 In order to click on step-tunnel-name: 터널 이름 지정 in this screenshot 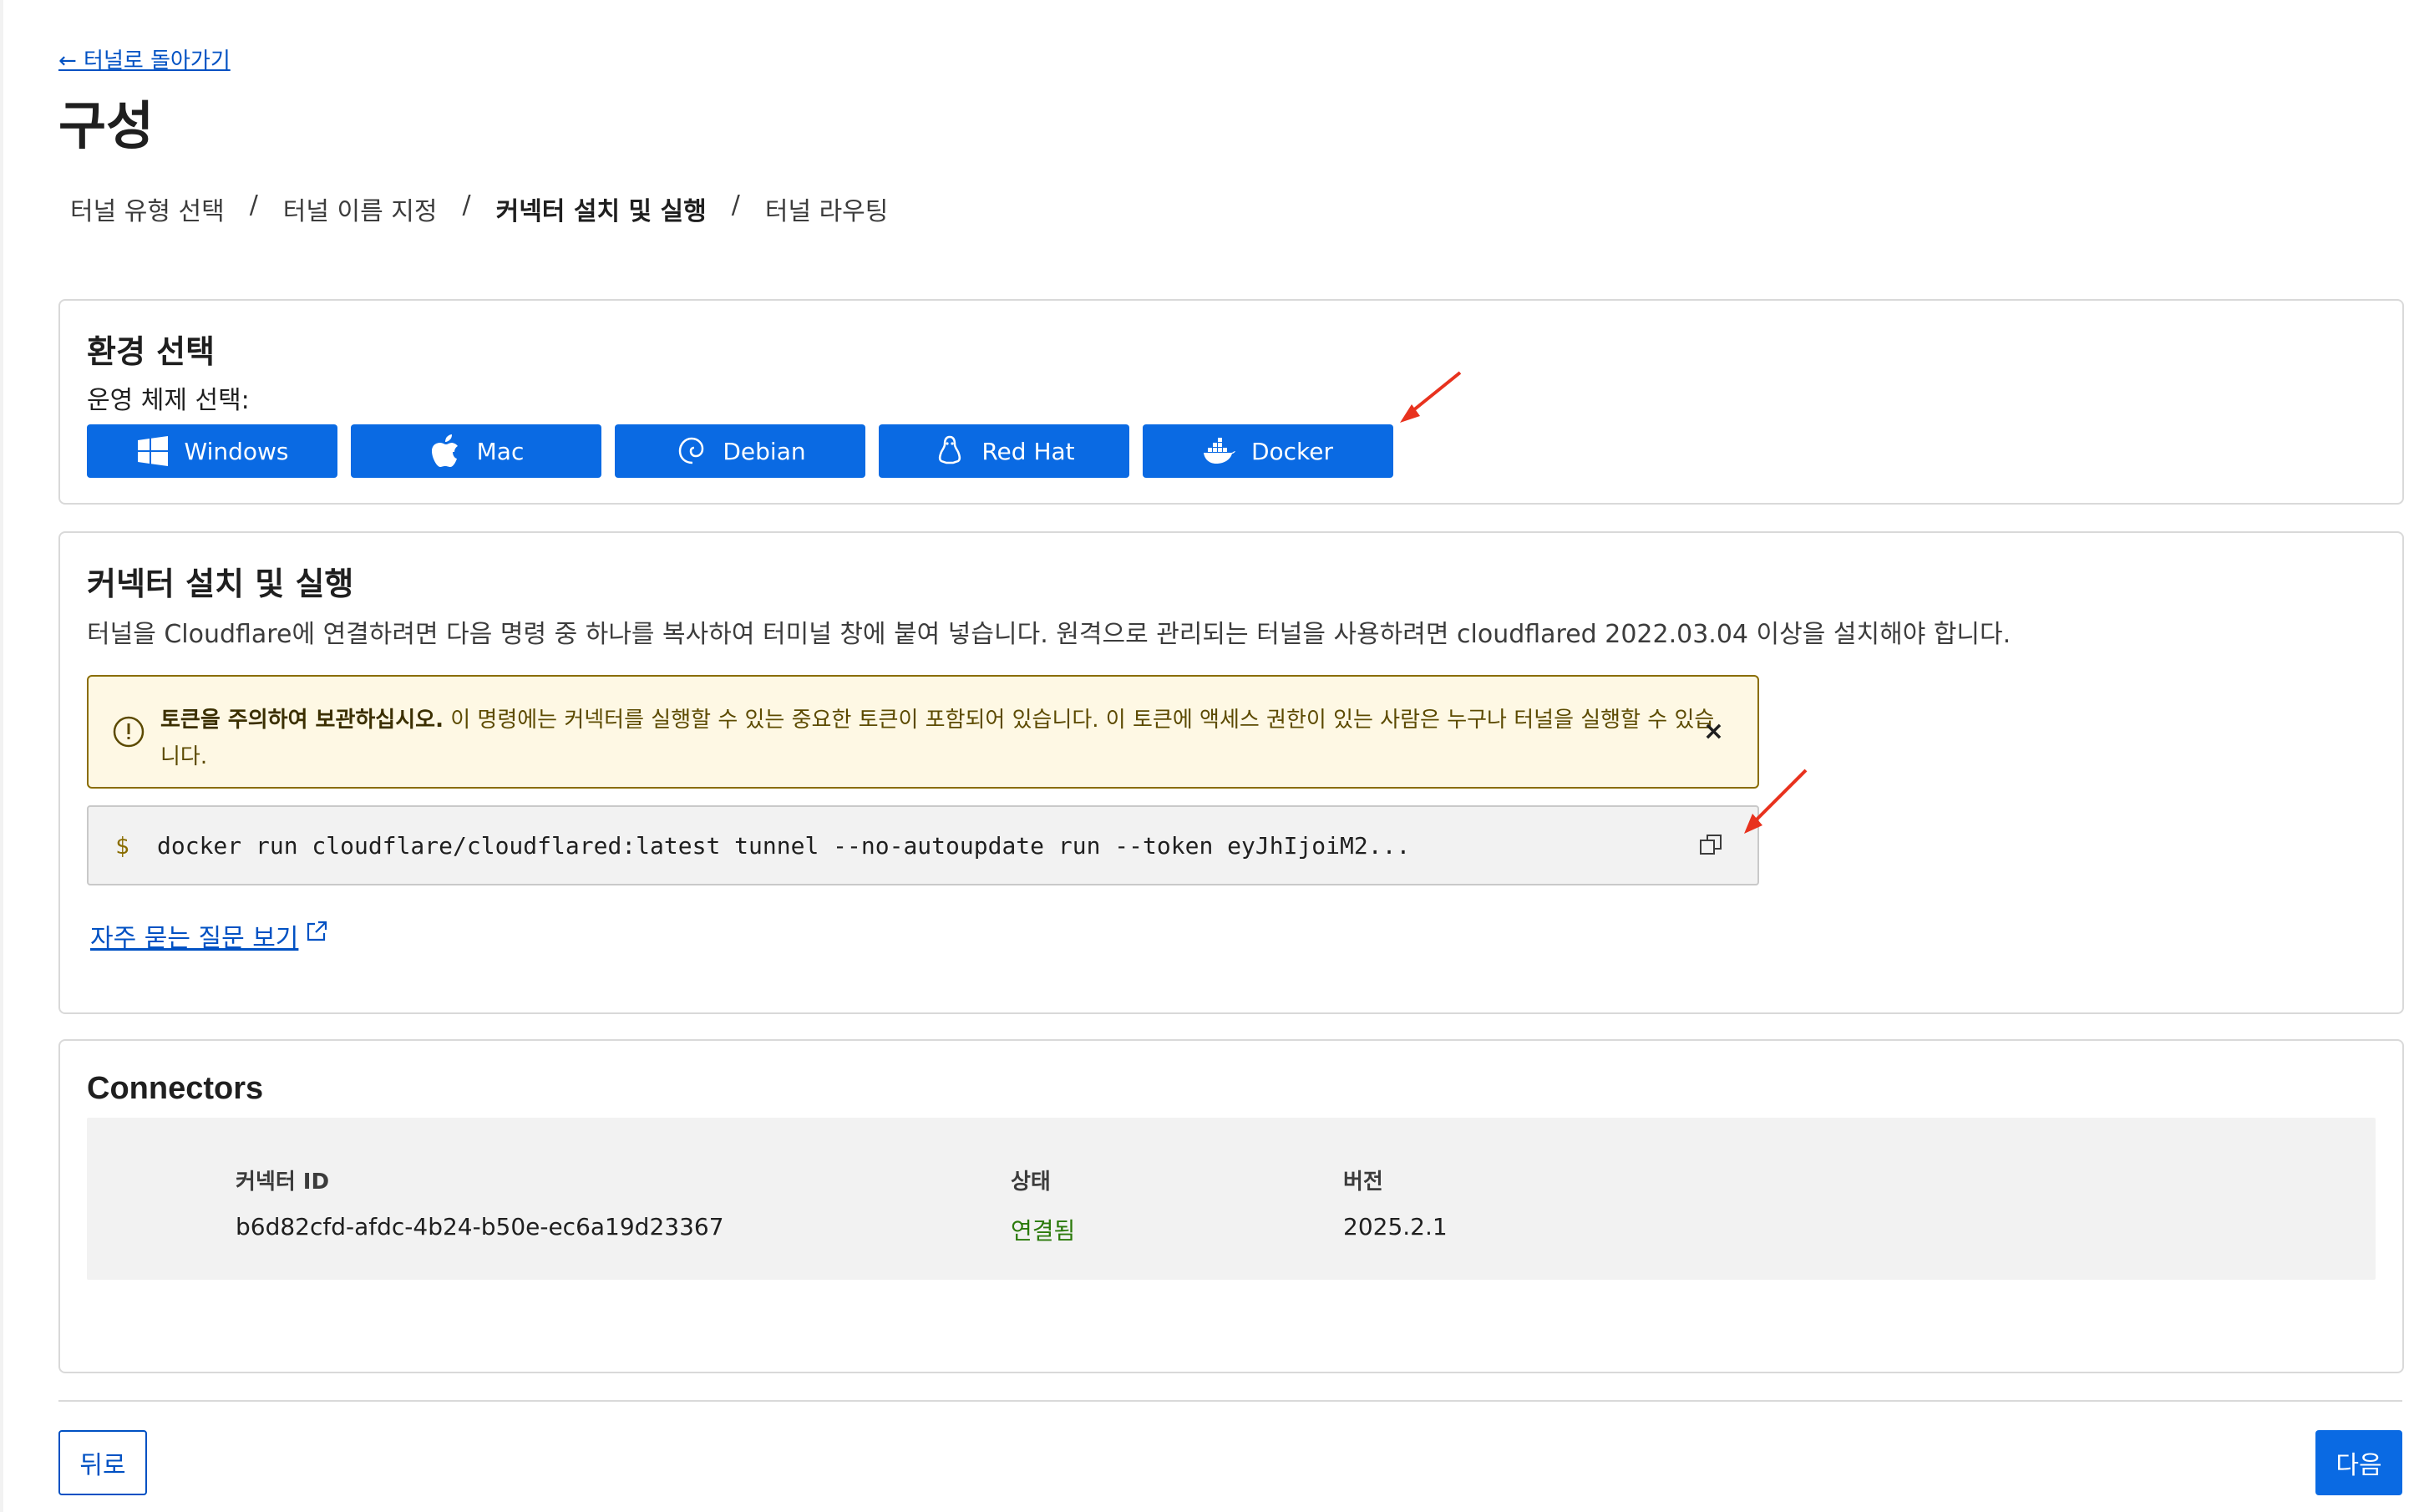, I will do `click(360, 211)`.